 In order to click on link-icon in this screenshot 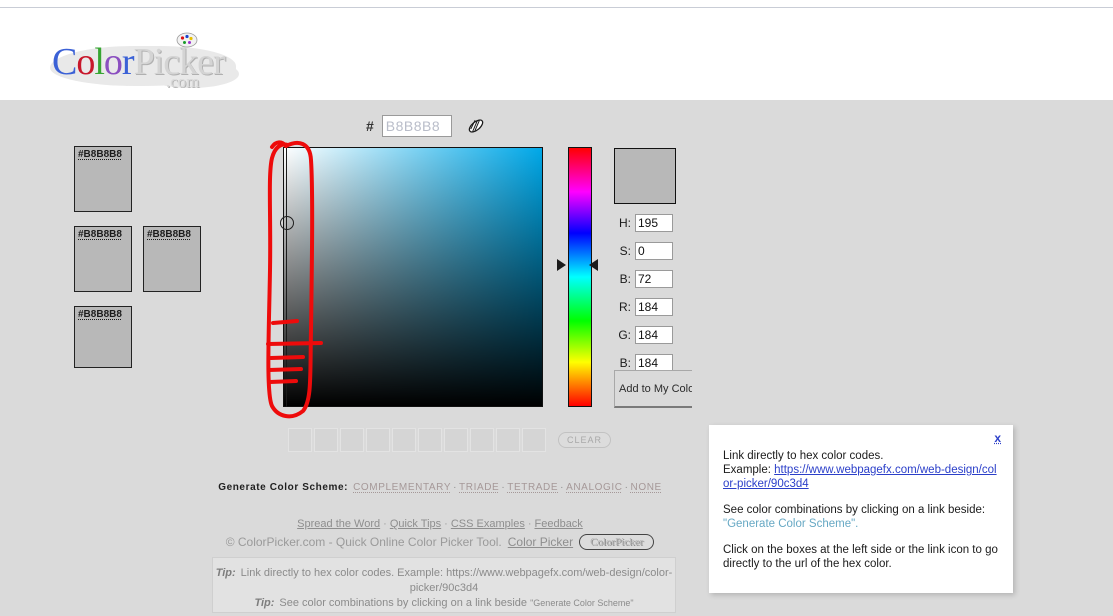, I will do `click(476, 126)`.